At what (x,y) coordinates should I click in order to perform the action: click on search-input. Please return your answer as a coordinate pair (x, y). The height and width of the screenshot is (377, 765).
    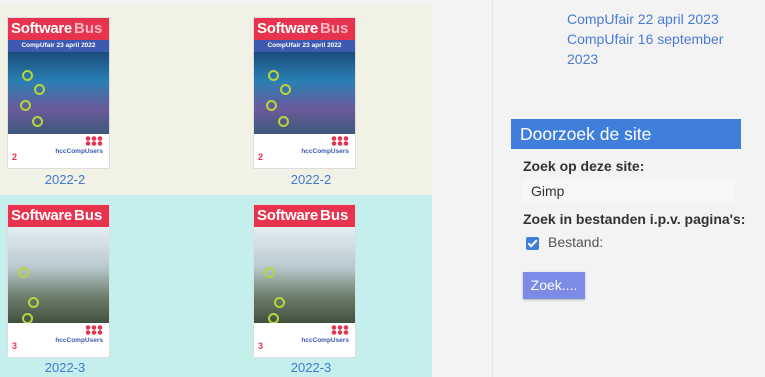
    Looking at the image, I should click on (629, 191).